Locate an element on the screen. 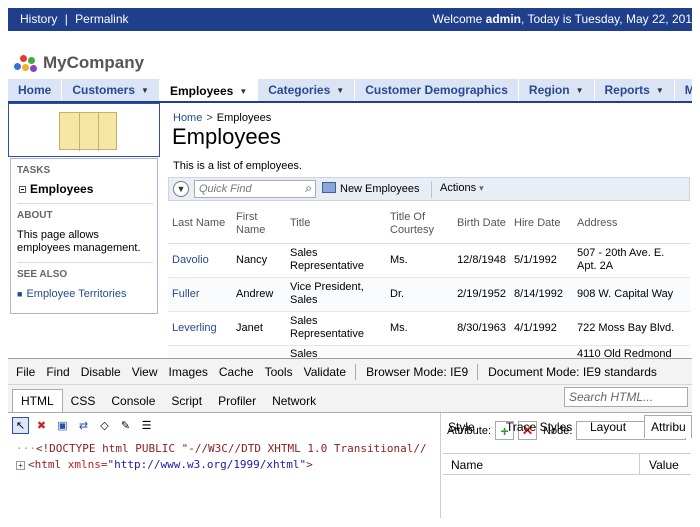  task-employees: Employees is located at coordinates (56, 189).